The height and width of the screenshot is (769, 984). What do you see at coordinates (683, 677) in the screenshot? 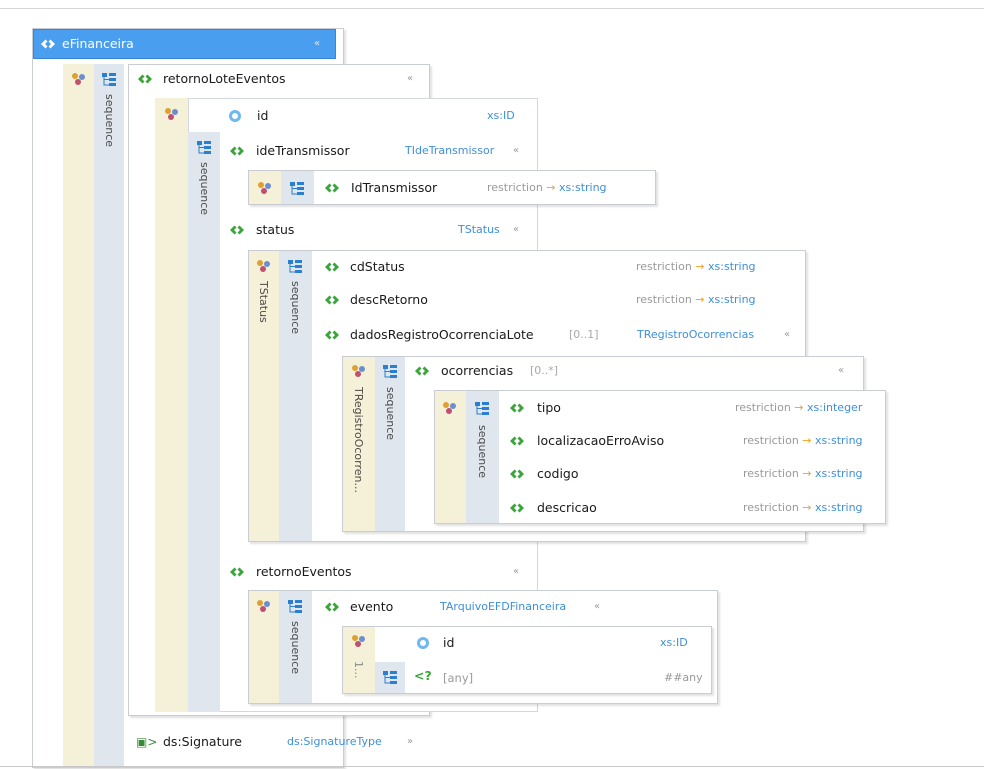
I see `type-label: ##any` at bounding box center [683, 677].